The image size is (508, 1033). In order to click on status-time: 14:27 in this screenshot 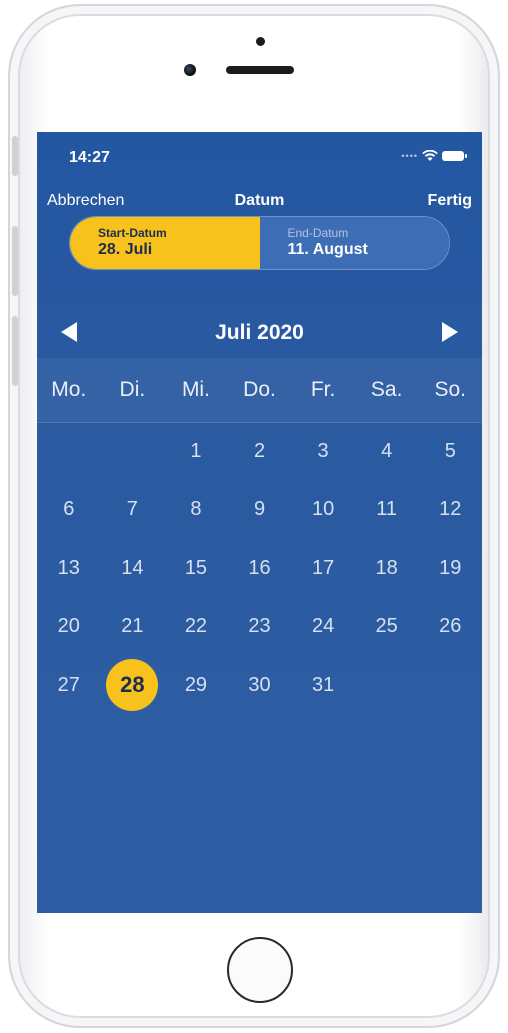, I will do `click(89, 157)`.